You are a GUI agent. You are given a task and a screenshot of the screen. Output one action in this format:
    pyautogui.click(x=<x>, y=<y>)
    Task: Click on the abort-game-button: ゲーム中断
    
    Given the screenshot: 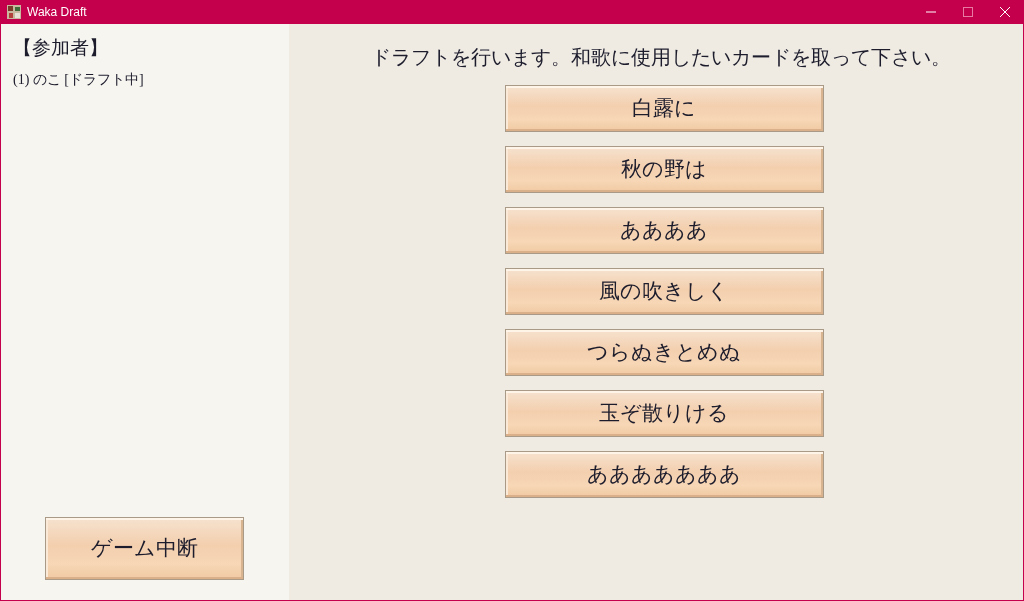 What is the action you would take?
    pyautogui.click(x=144, y=548)
    